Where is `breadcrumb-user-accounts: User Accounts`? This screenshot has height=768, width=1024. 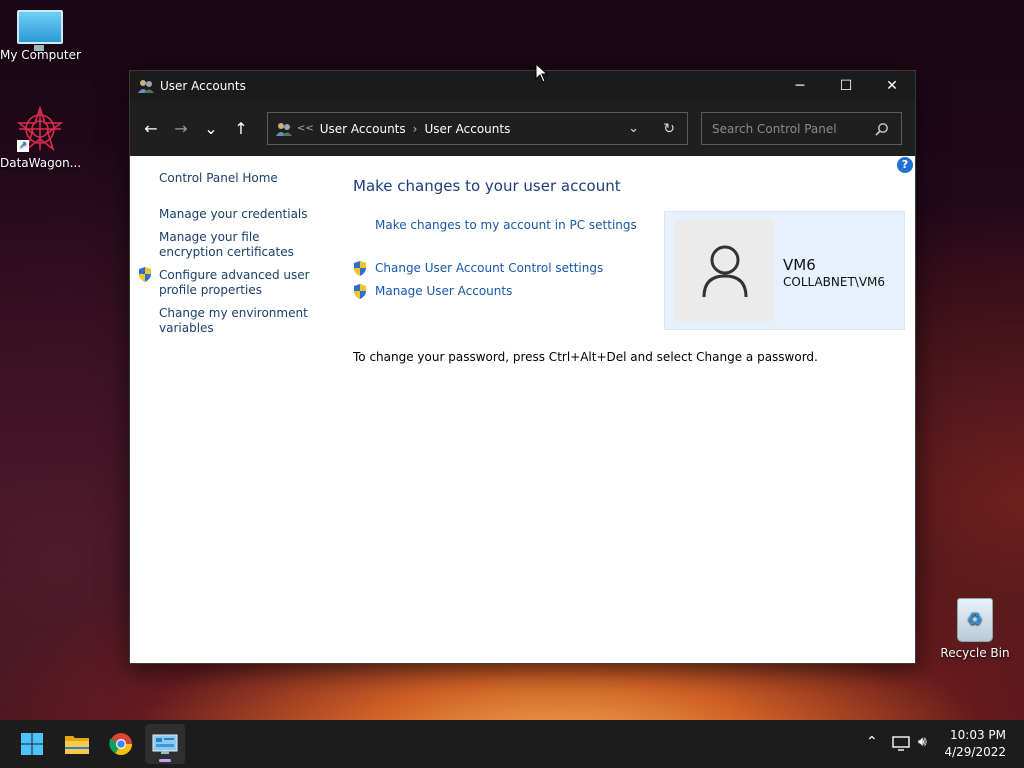 breadcrumb-user-accounts: User Accounts is located at coordinates (363, 129).